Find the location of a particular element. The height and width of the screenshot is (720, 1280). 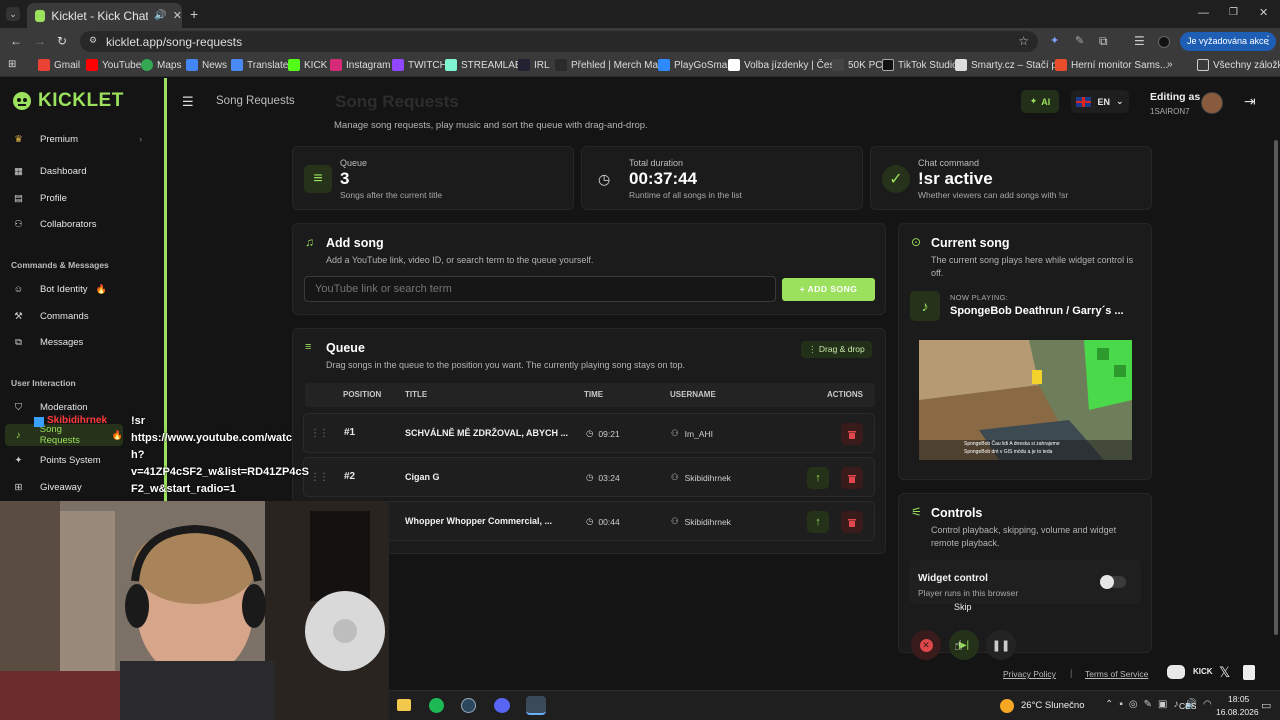

x-social-icon: 𝕏 is located at coordinates (1224, 672).